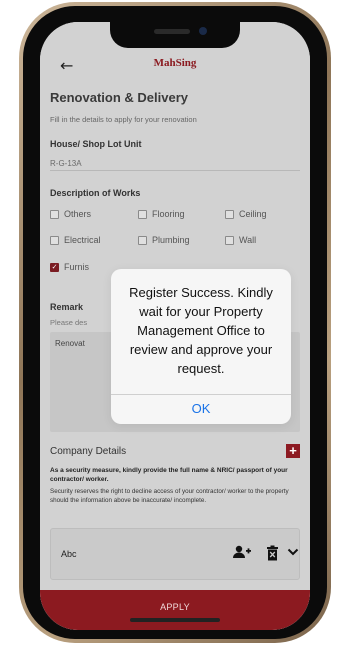  I want to click on checkbox-others: Others, so click(70, 214).